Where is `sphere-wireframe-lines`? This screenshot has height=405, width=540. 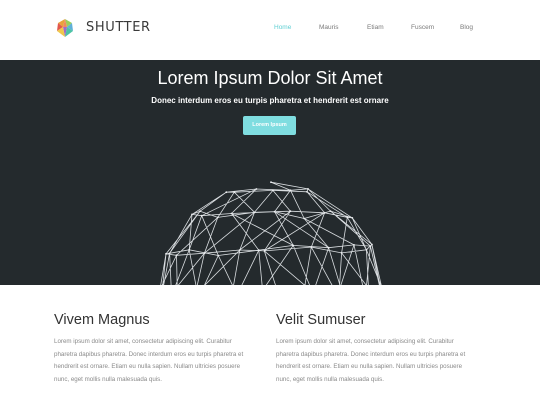
sphere-wireframe-lines is located at coordinates (271, 233).